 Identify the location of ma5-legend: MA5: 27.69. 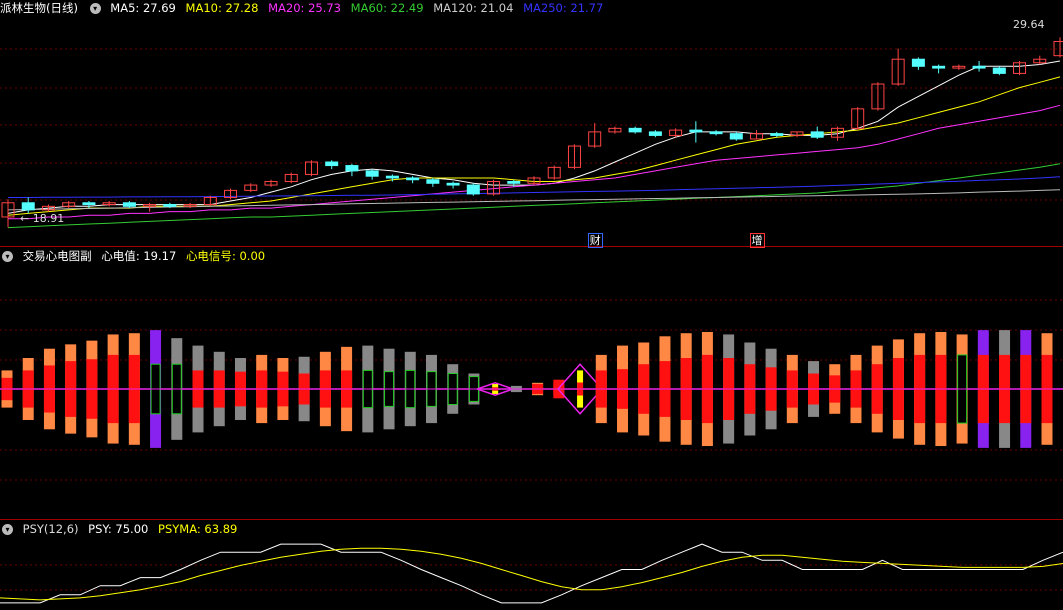
(143, 8).